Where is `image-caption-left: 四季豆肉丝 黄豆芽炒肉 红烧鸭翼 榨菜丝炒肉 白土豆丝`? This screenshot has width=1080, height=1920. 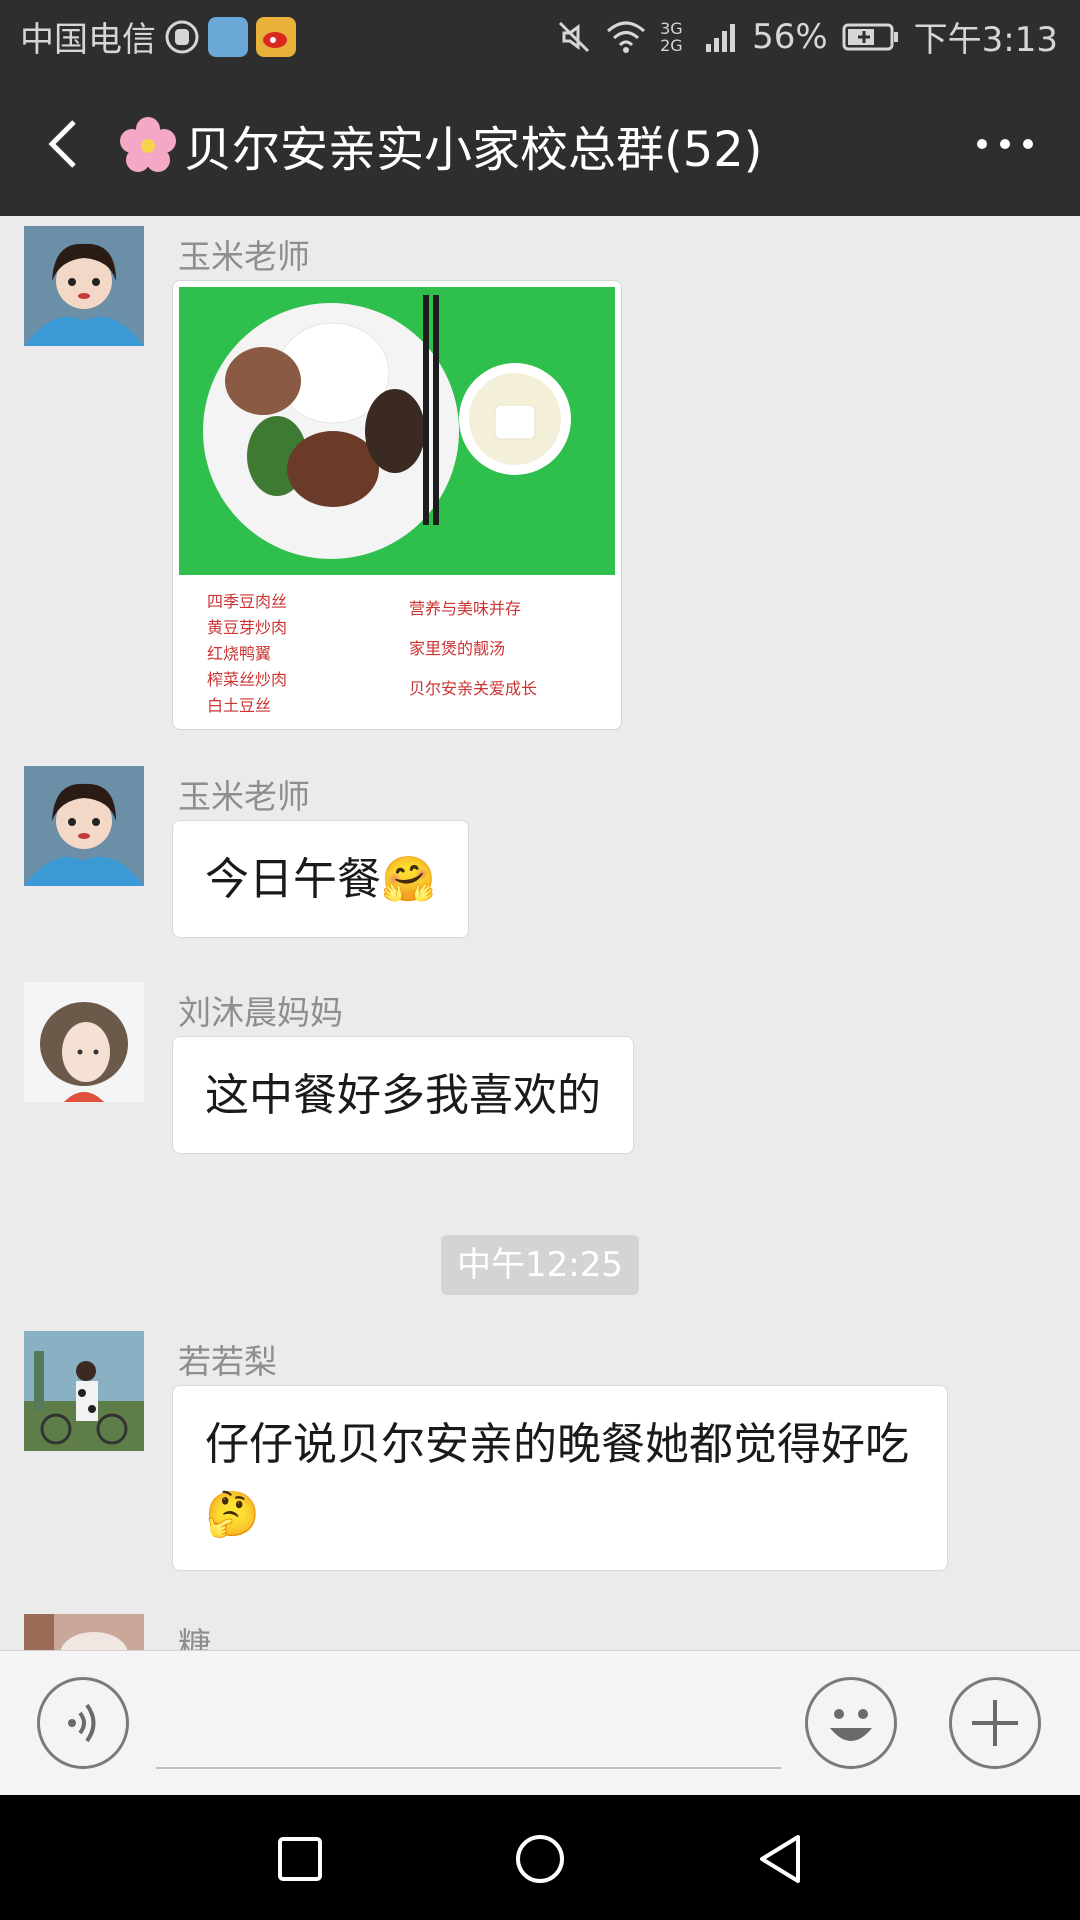
image-caption-left: 四季豆肉丝 黄豆芽炒肉 红烧鸭翼 榨菜丝炒肉 白土豆丝 is located at coordinates (247, 653).